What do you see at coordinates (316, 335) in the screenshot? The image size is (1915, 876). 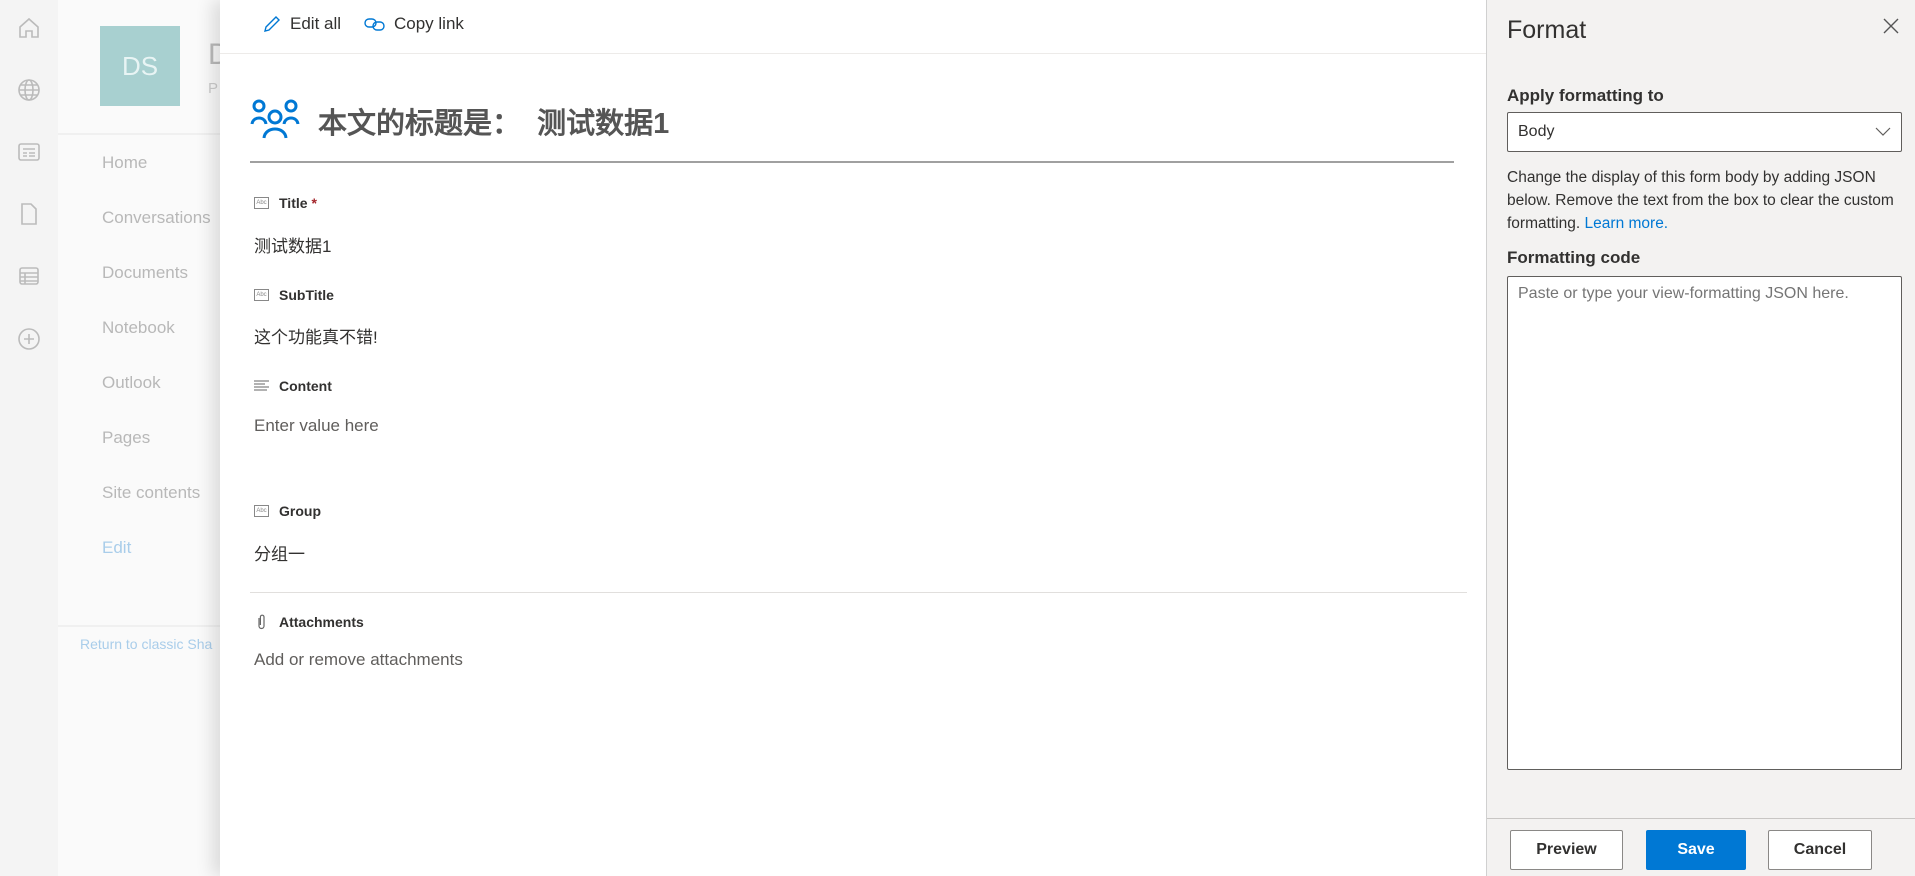 I see `field-value-subtitle: 这个功能真不错!` at bounding box center [316, 335].